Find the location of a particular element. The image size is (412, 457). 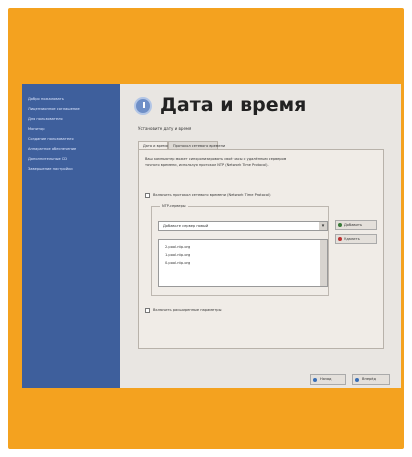

sidebar-item-finish: Завершение настройки is located at coordinates (50, 169).